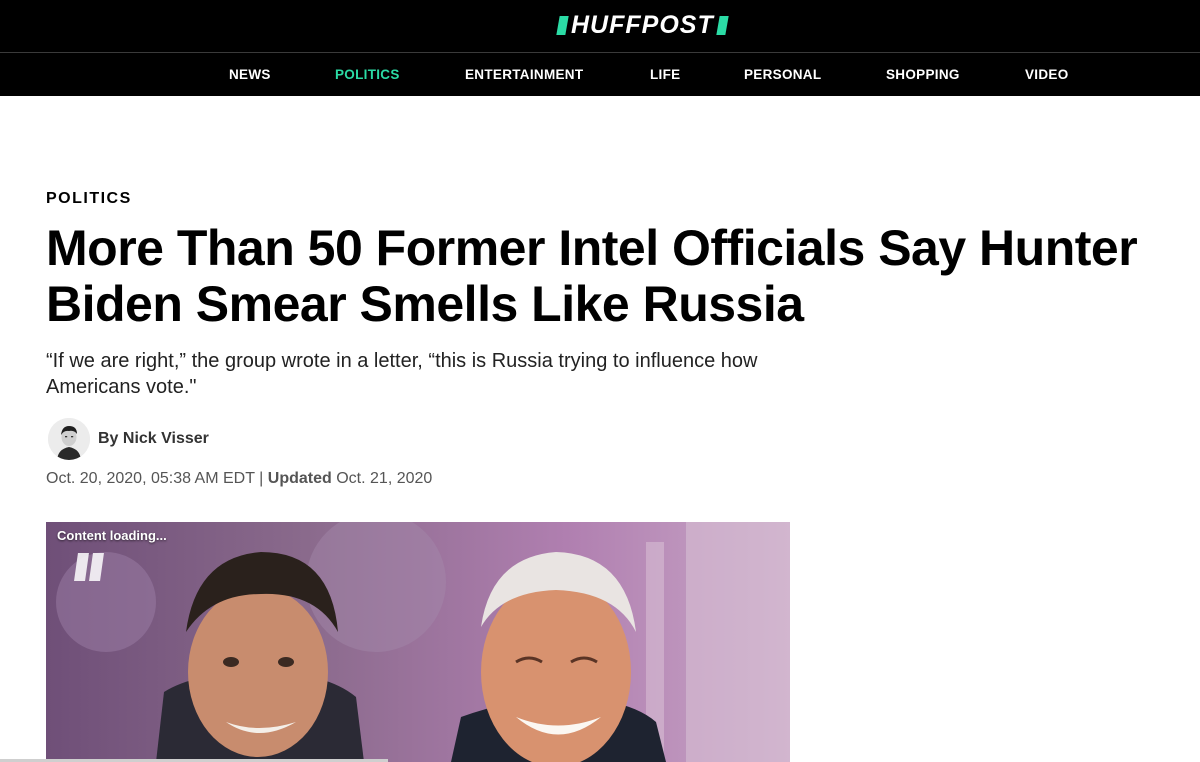 The height and width of the screenshot is (762, 1200). What do you see at coordinates (524, 74) in the screenshot?
I see `nav-item-entertainment: ENTERTAINMENT` at bounding box center [524, 74].